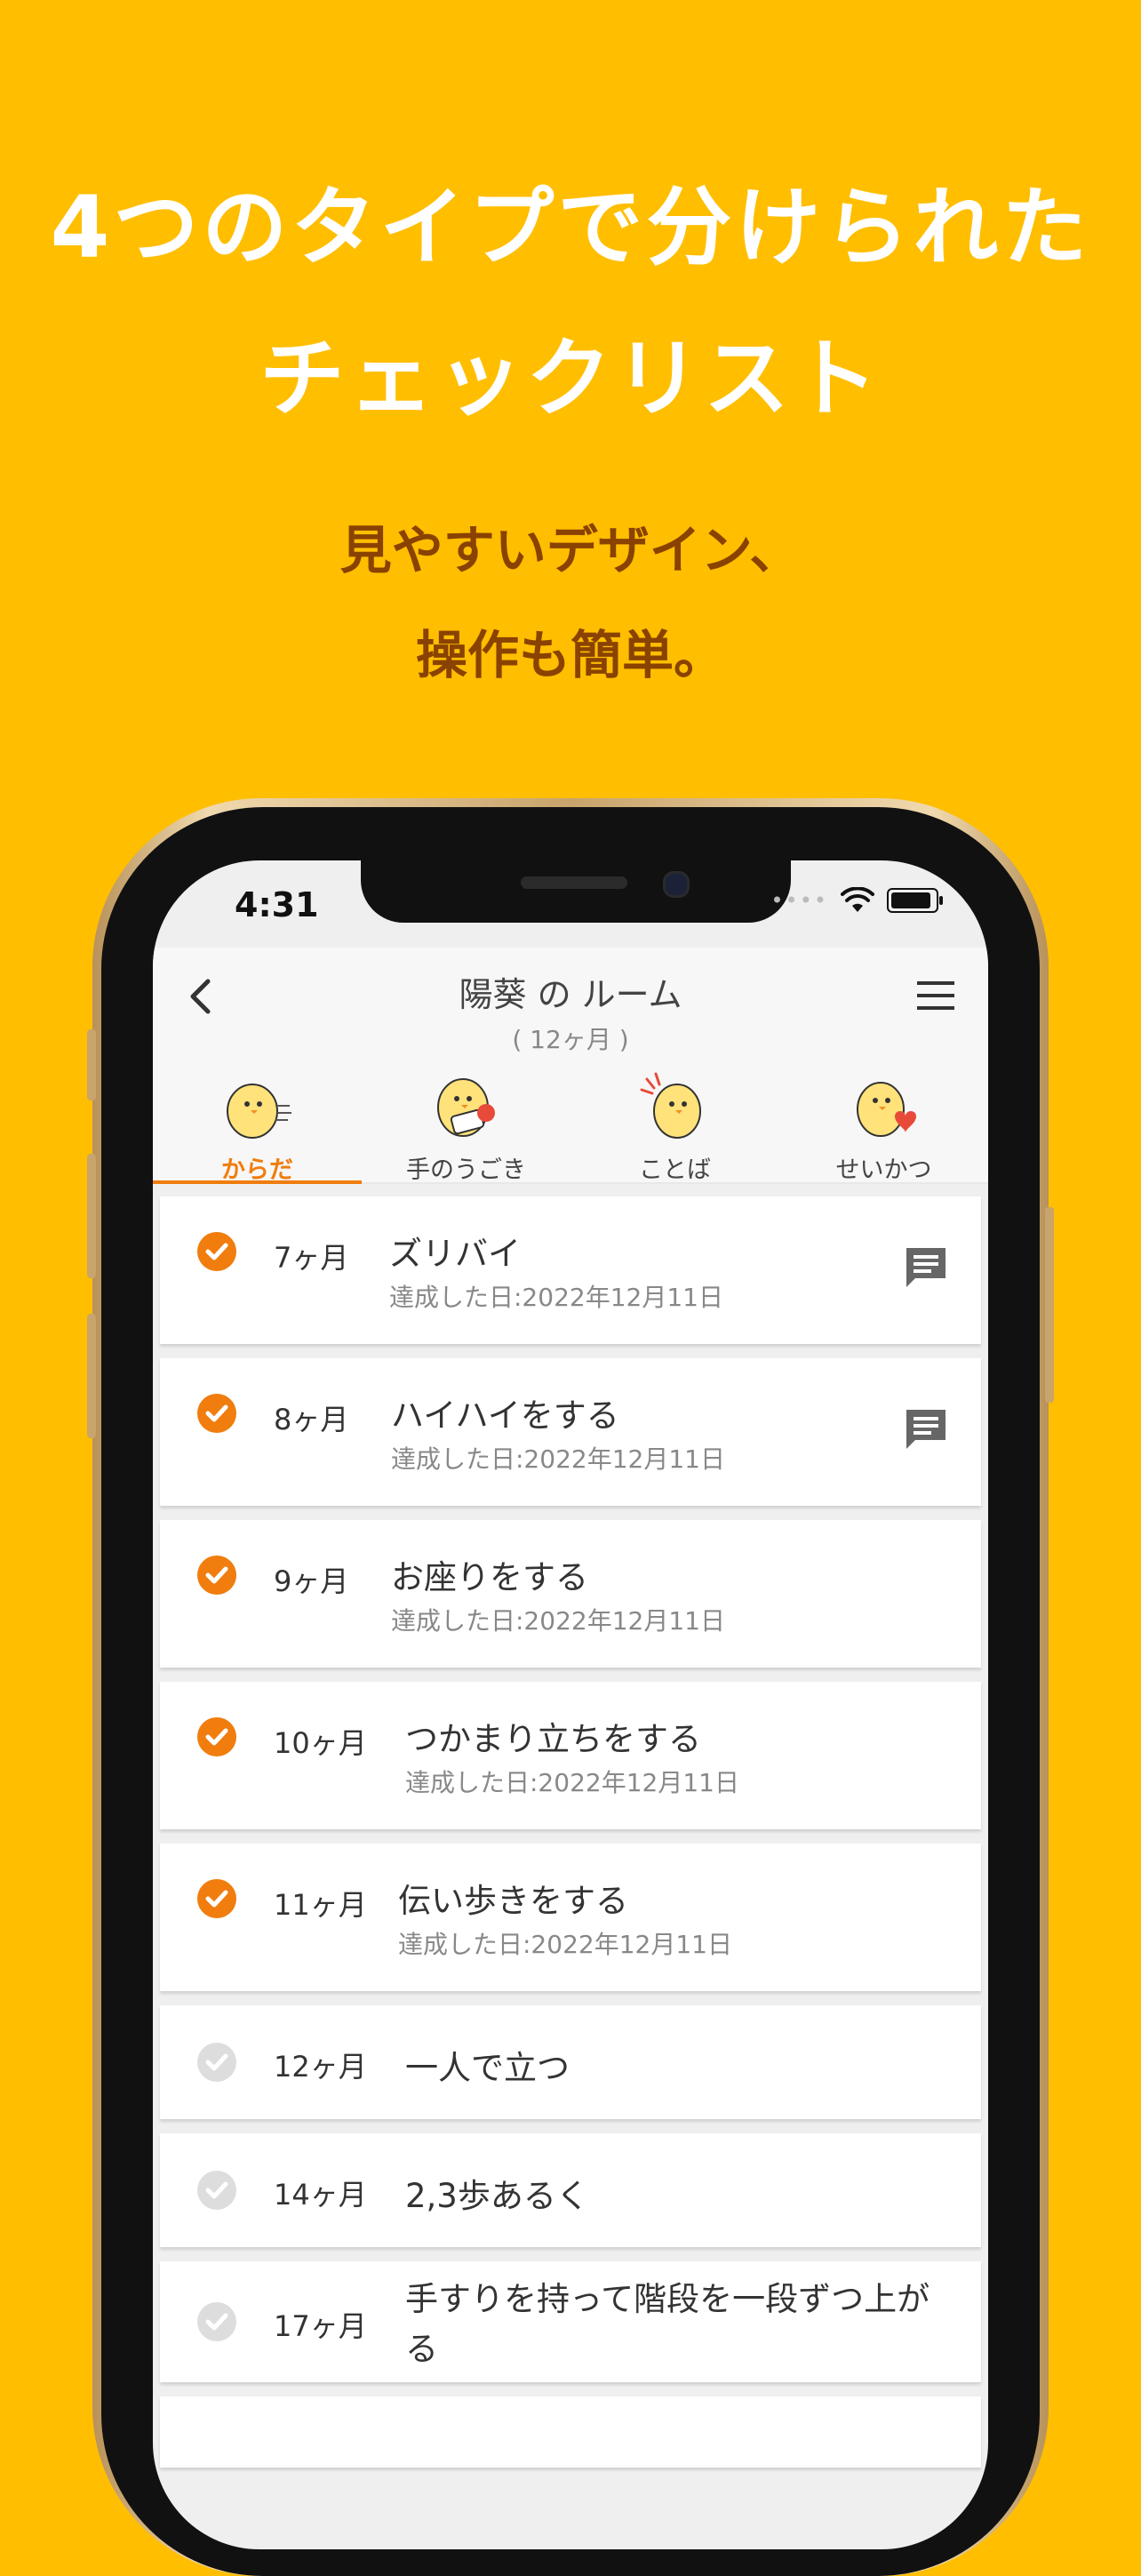 The image size is (1141, 2576). I want to click on wifi-icon, so click(857, 899).